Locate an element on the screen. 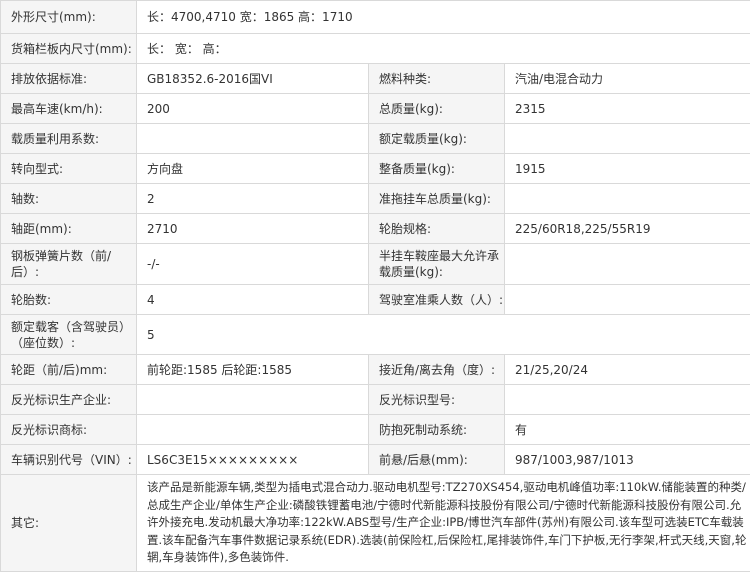 The width and height of the screenshot is (750, 572). load-factor-value is located at coordinates (253, 139).